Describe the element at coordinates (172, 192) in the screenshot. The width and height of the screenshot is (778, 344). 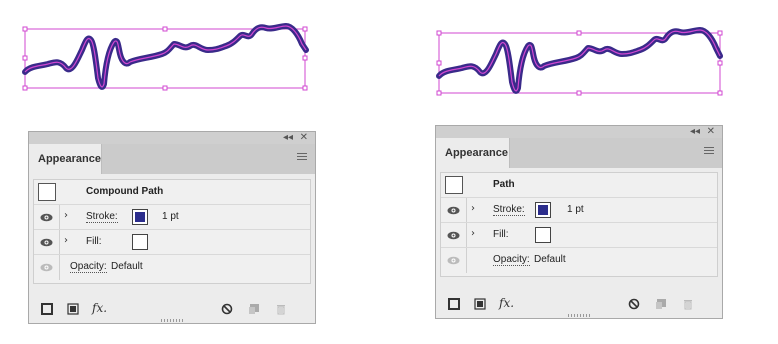
I see `object-row: Compound Path` at that location.